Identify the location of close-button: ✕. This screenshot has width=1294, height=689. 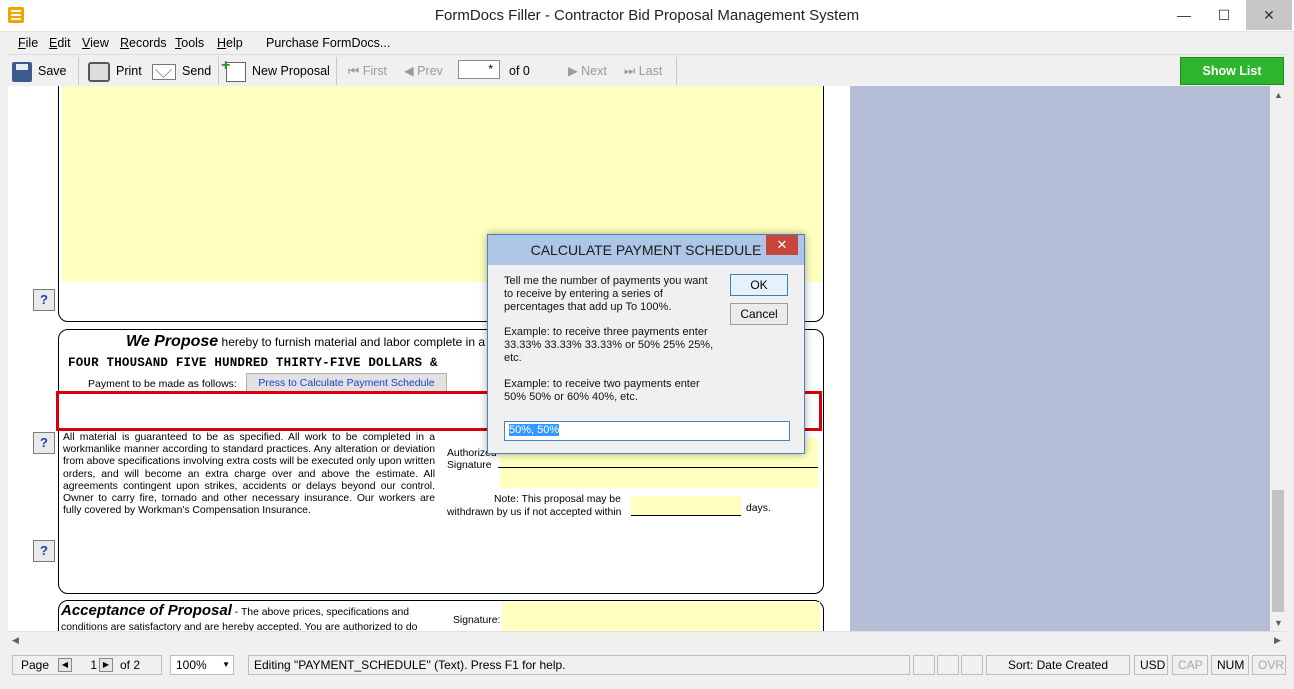
(1269, 15).